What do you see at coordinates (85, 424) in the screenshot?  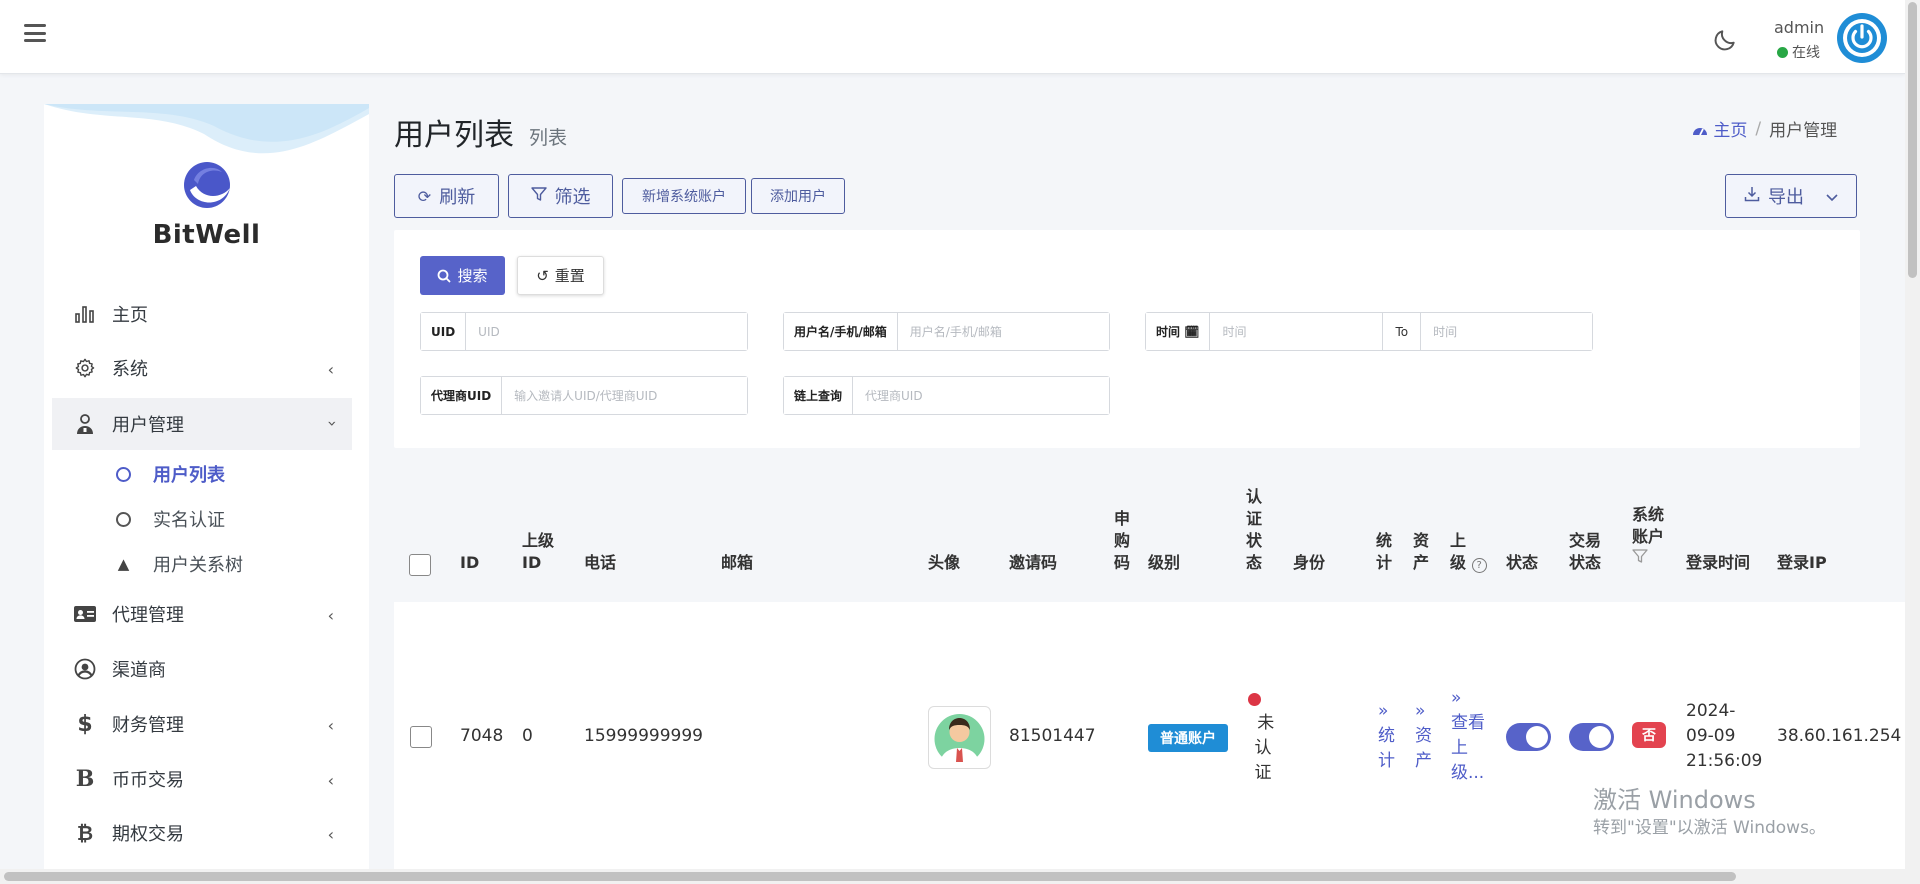 I see `user-doctor-icon` at bounding box center [85, 424].